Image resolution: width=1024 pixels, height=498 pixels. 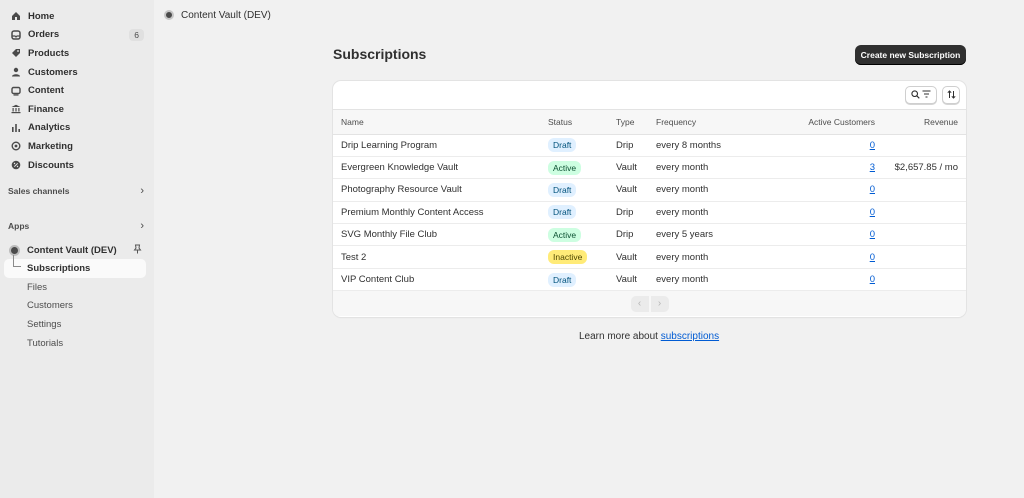 I want to click on app-sub-customers: Customers, so click(x=77, y=306).